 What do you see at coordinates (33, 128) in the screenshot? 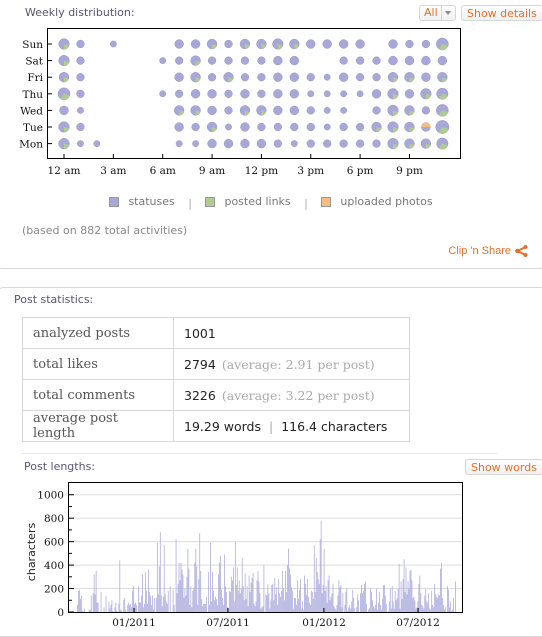
I see `y-tick-label: Tue` at bounding box center [33, 128].